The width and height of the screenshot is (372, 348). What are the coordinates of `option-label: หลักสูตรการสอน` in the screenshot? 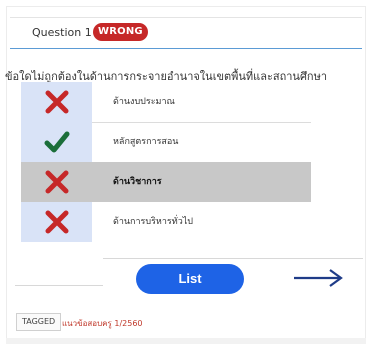 It's located at (146, 142).